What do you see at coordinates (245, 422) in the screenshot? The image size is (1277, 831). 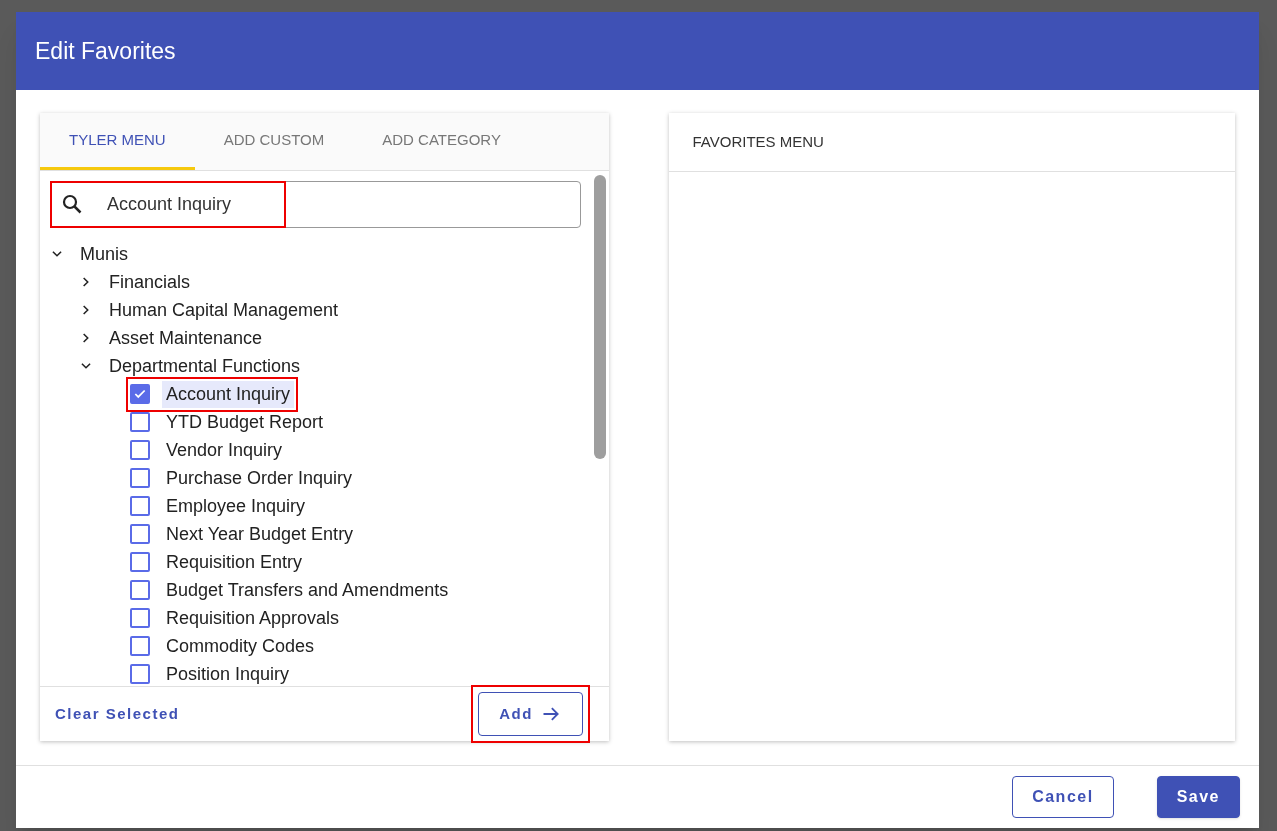 I see `tree-item-label: YTD Budget Report` at bounding box center [245, 422].